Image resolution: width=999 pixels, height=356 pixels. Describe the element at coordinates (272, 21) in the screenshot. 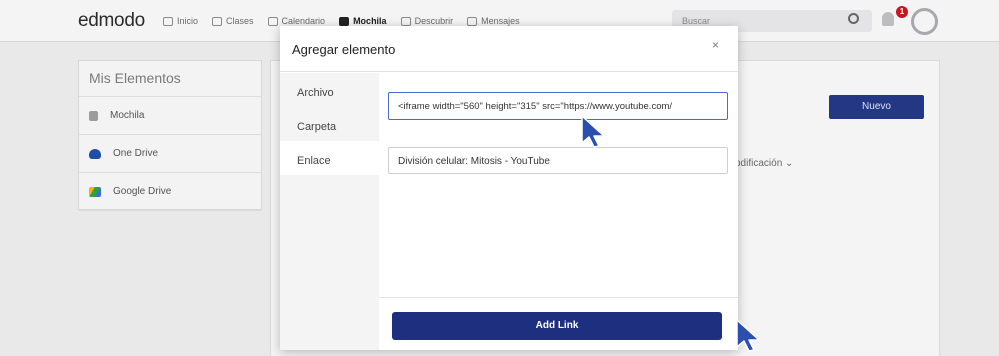

I see `calendar-icon` at that location.